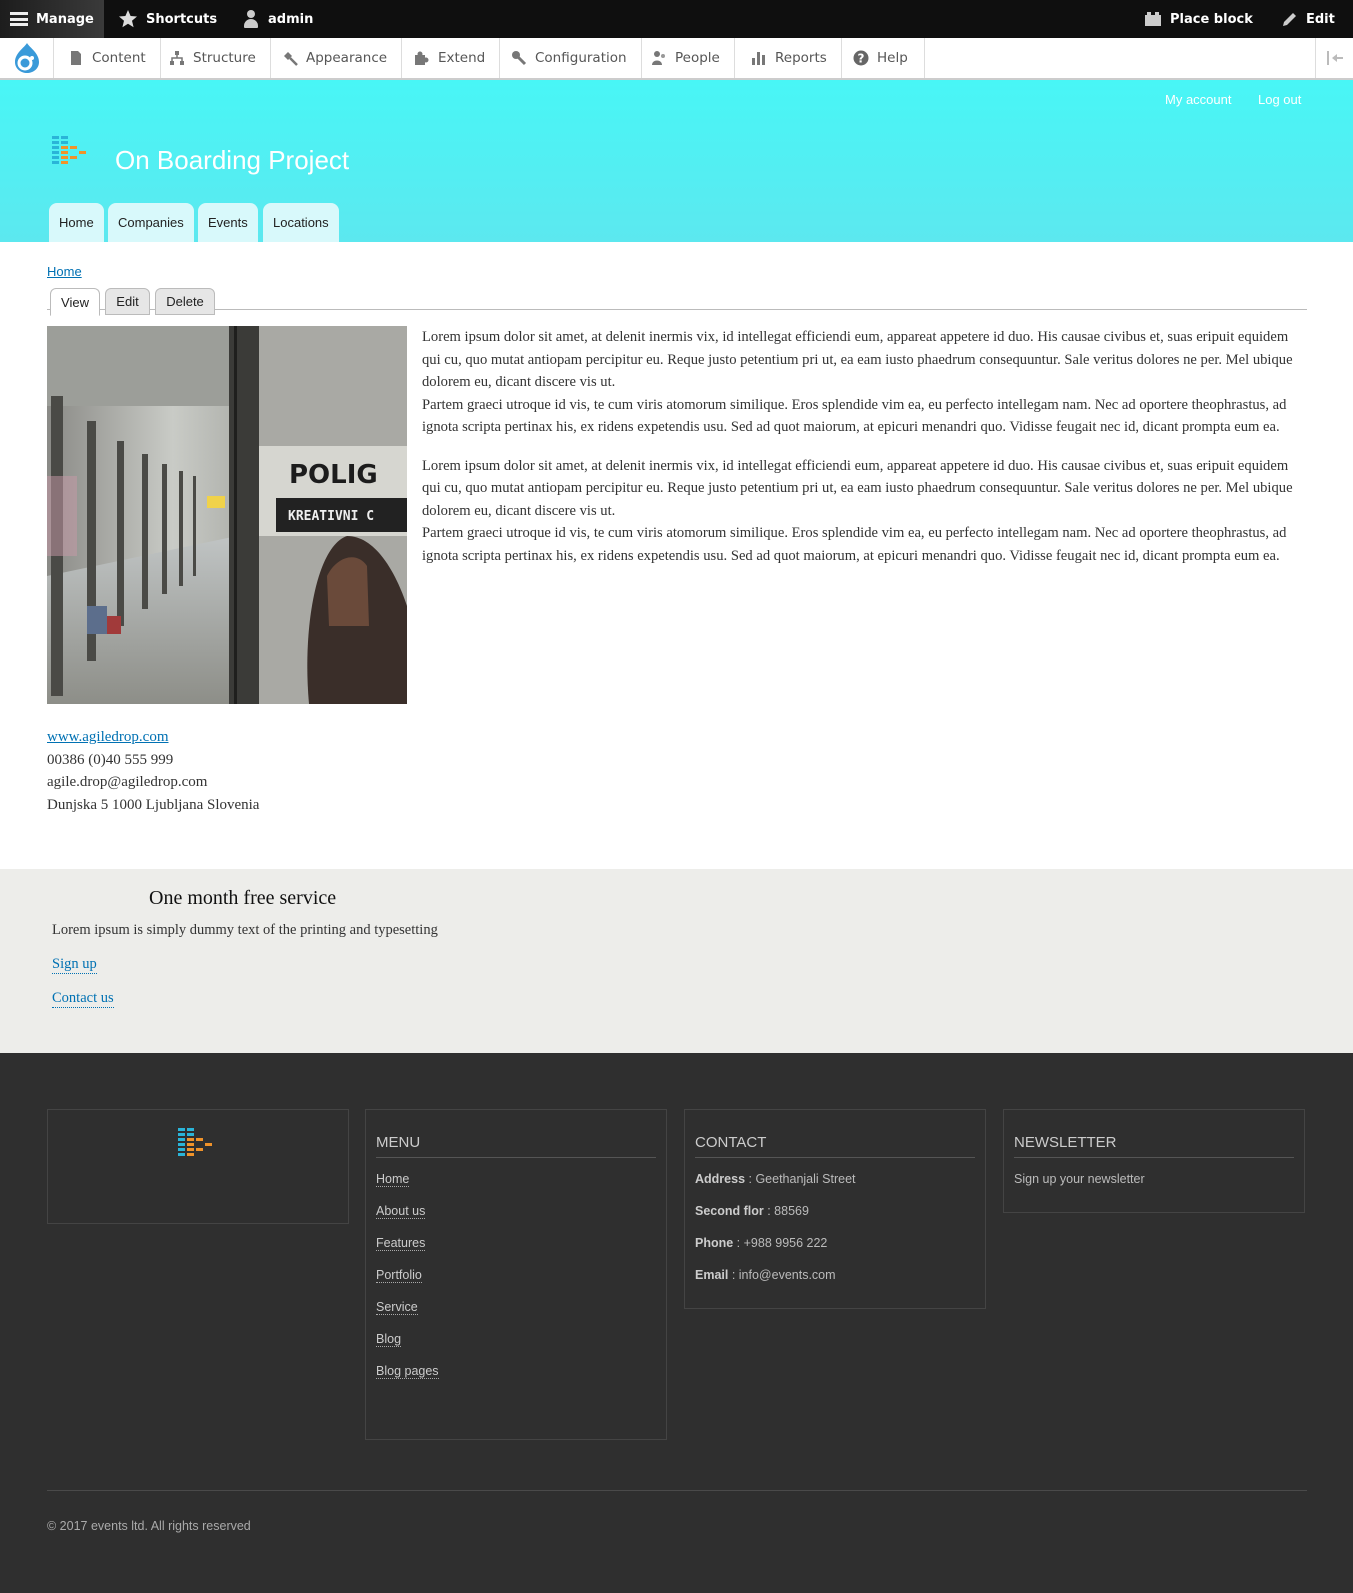  Describe the element at coordinates (1289, 19) in the screenshot. I see `pencil-icon` at that location.